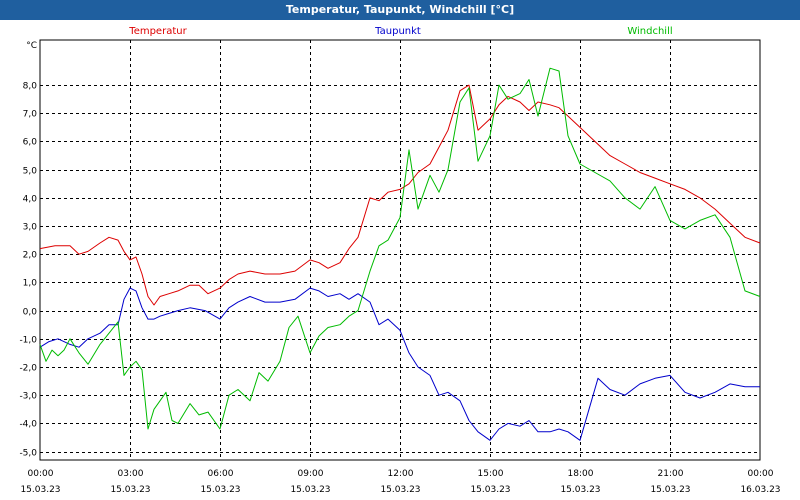  I want to click on y-tick-label: -2,0, so click(28, 369).